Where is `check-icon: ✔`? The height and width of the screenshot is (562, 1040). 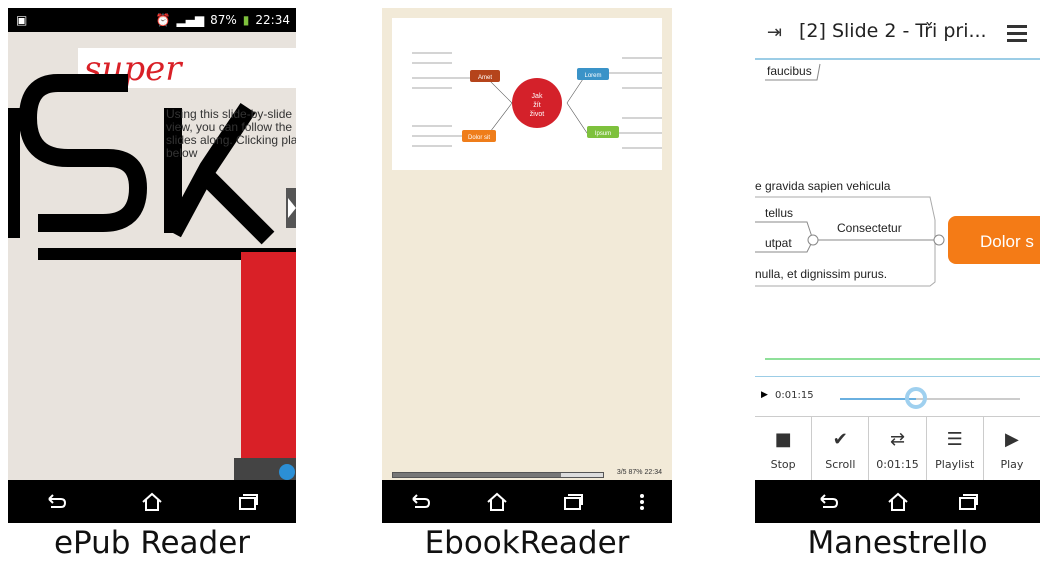 check-icon: ✔ is located at coordinates (840, 439).